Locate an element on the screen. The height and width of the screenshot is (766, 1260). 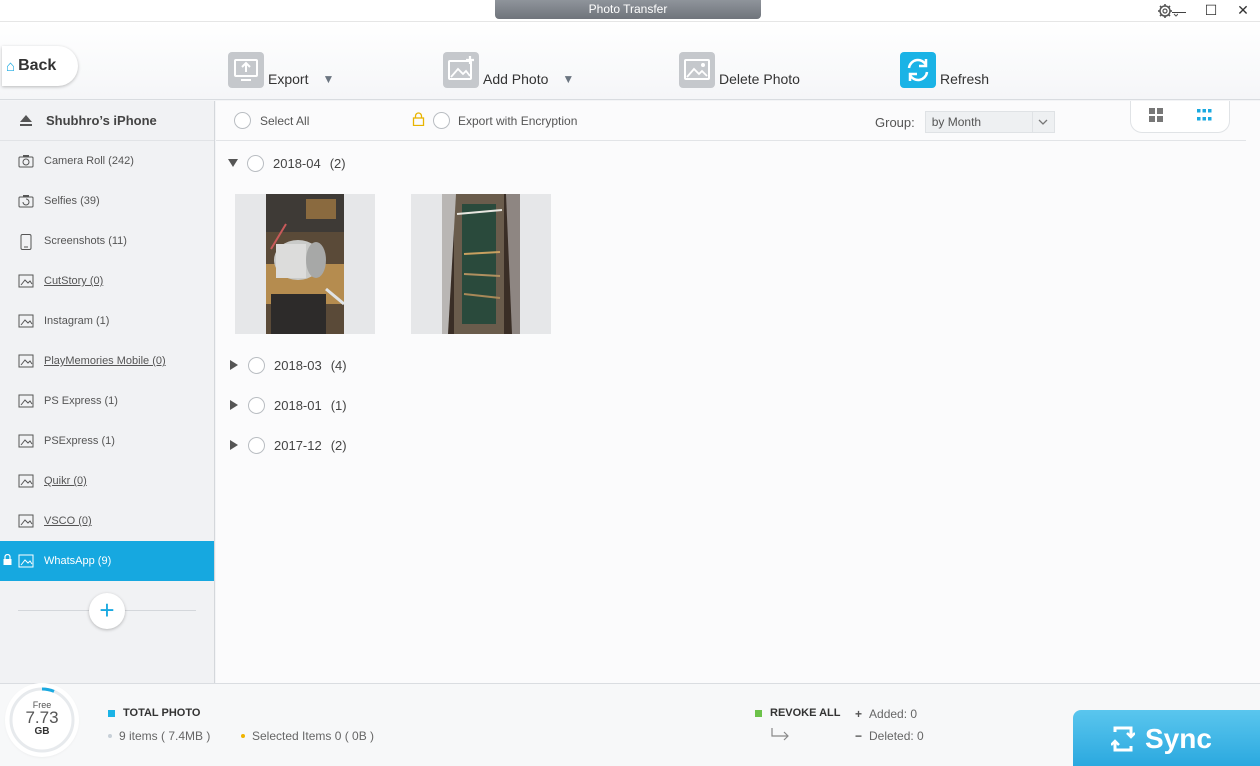
export-dropdown-icon: ▼ is located at coordinates (328, 80).